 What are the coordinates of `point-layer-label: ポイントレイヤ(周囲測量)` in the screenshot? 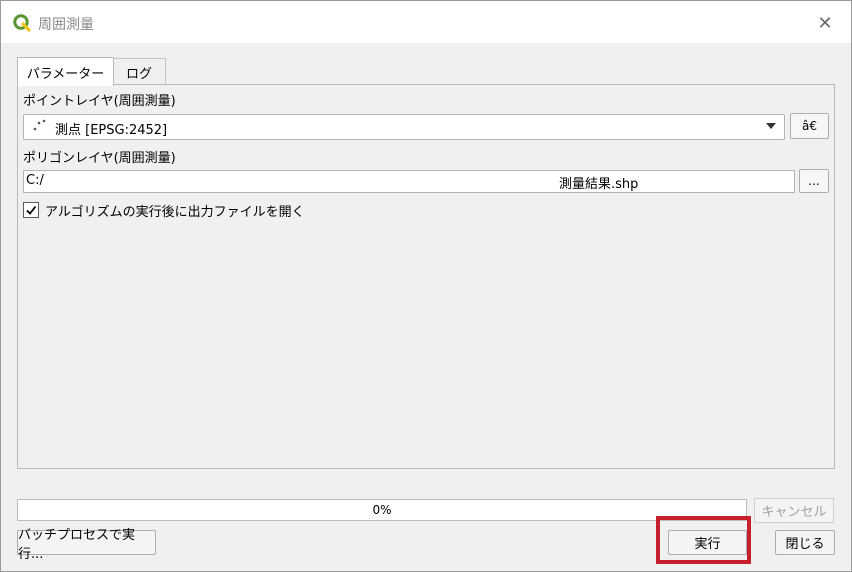 It's located at (99, 101).